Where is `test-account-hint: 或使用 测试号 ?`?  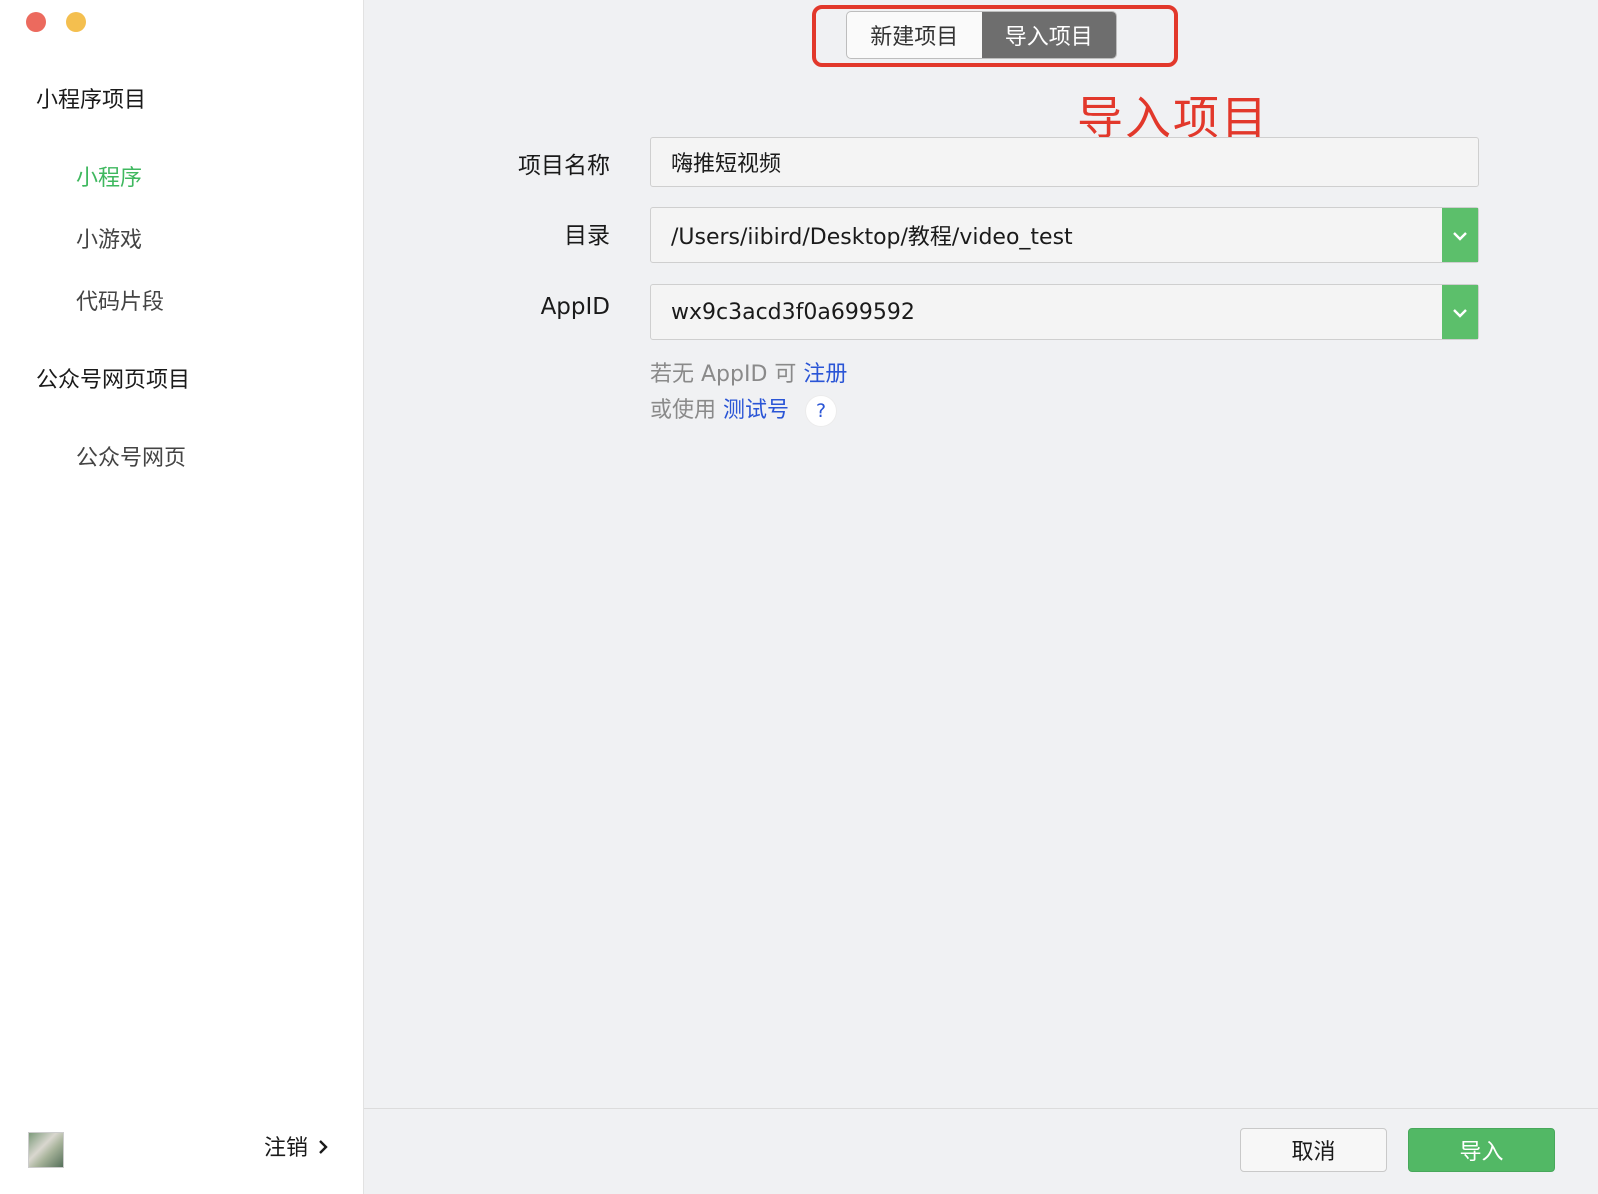
test-account-hint: 或使用 测试号 ? is located at coordinates (743, 409).